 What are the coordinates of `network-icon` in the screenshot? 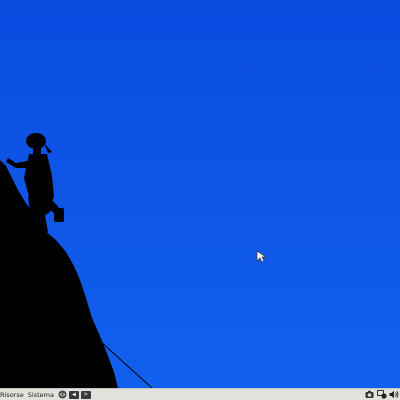 It's located at (382, 394).